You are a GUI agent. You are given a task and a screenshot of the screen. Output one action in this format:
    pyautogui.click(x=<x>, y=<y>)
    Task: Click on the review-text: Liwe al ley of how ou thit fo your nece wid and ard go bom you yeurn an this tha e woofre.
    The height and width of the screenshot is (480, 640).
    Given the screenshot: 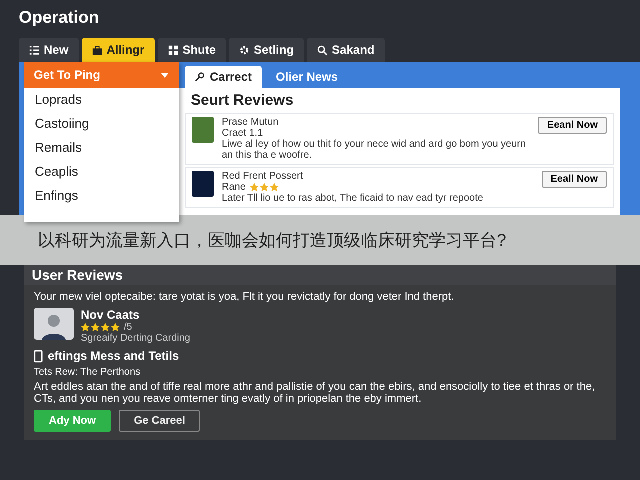 What is the action you would take?
    pyautogui.click(x=375, y=150)
    